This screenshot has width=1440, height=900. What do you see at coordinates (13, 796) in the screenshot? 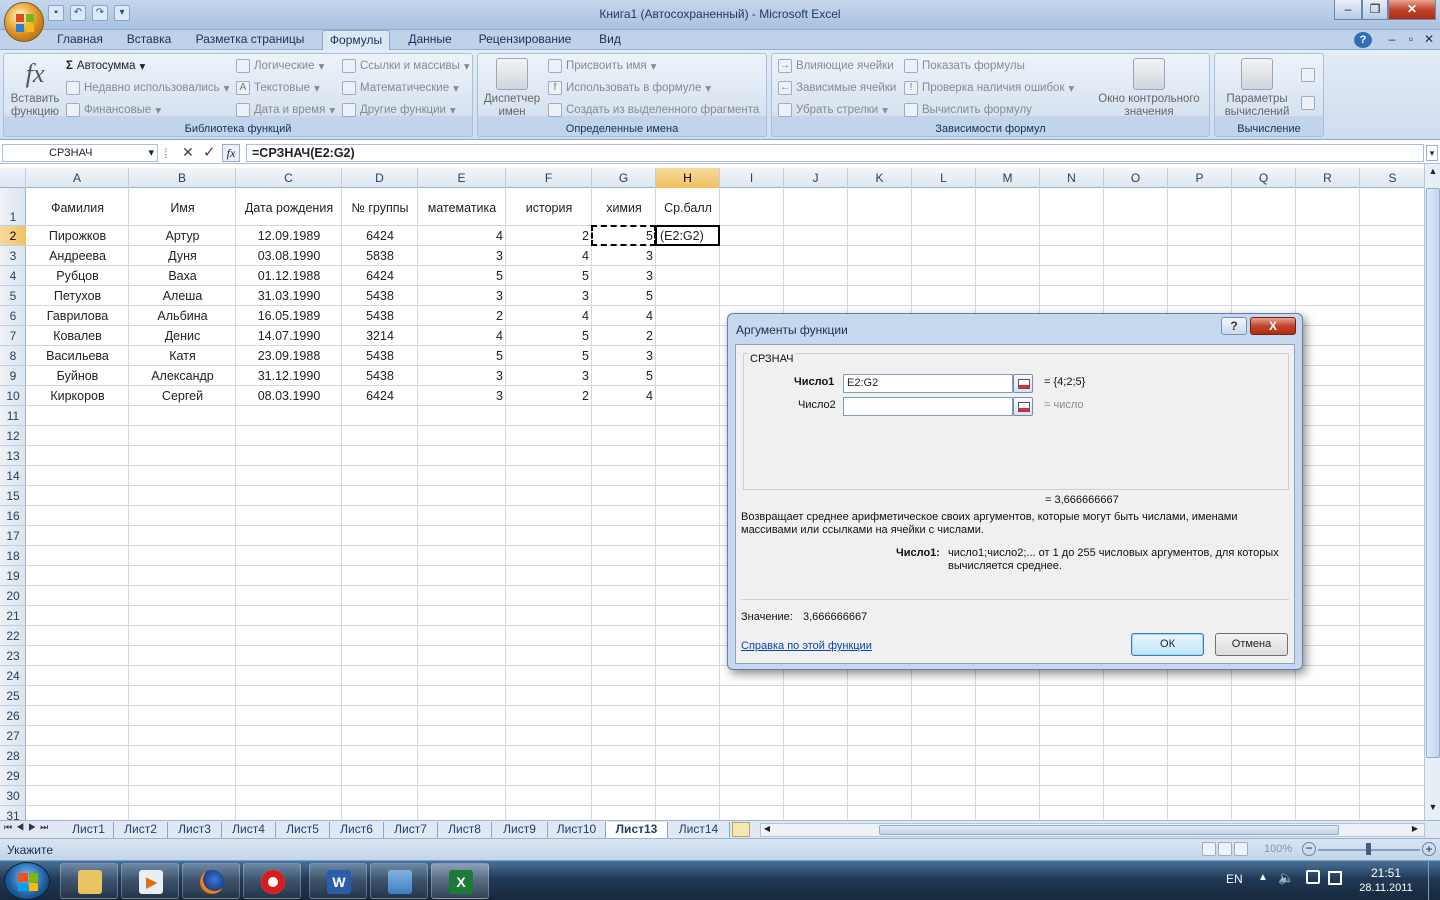
I see `row-header: 30` at bounding box center [13, 796].